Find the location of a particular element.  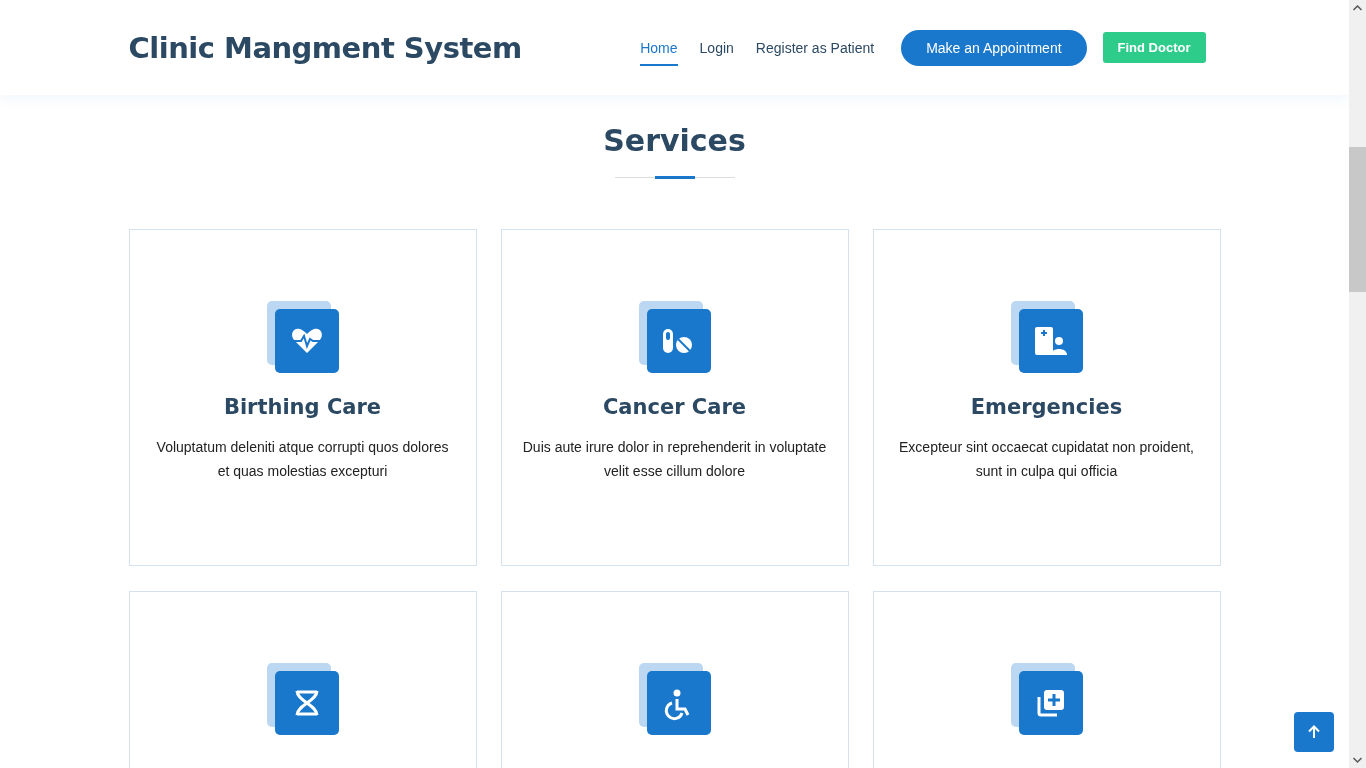

nav-link: Home is located at coordinates (659, 47).